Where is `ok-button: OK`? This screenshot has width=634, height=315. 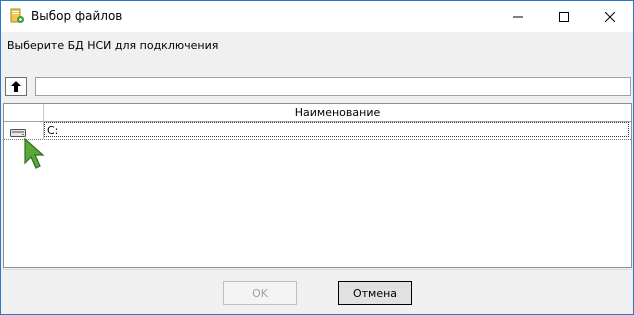
ok-button: OK is located at coordinates (260, 293).